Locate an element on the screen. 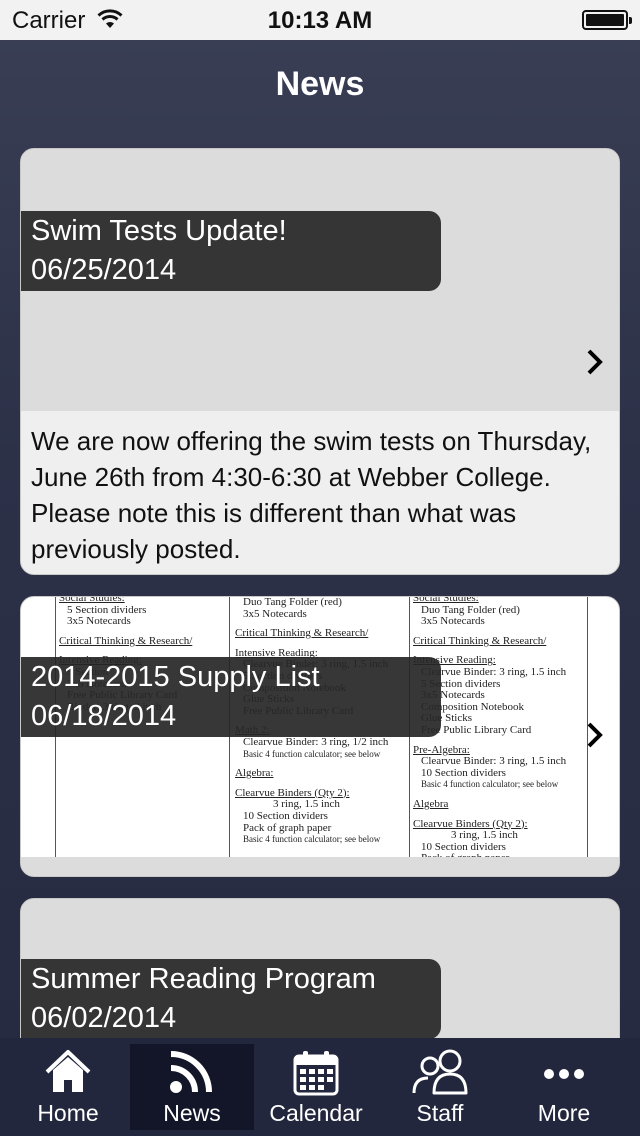 This screenshot has width=640, height=1136. tab-bar: Home News Calendar Staff More is located at coordinates (320, 1087).